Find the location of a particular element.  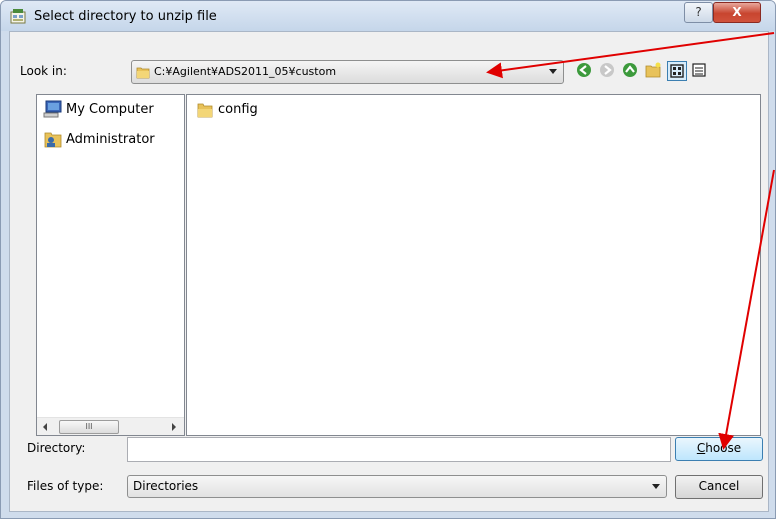

files-of-type-label: Files of type: is located at coordinates (65, 486).